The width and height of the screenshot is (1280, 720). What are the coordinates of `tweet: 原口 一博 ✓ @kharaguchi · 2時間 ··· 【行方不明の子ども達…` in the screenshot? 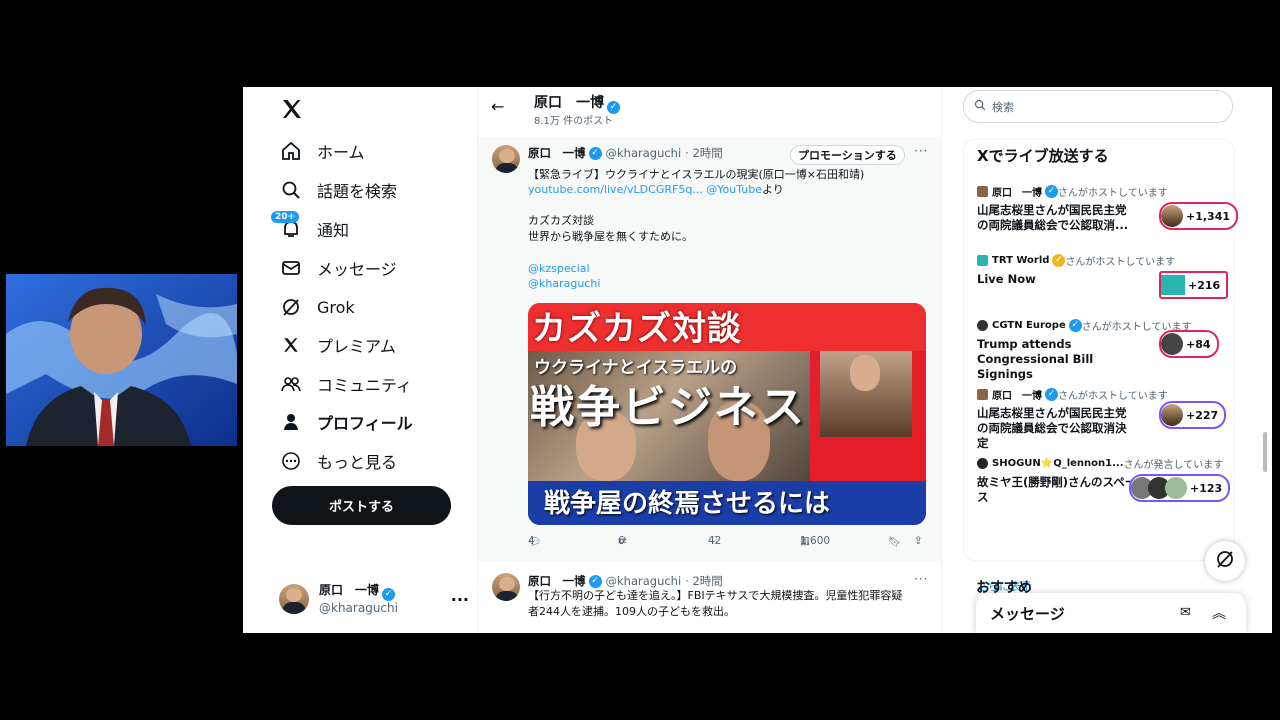 It's located at (709, 599).